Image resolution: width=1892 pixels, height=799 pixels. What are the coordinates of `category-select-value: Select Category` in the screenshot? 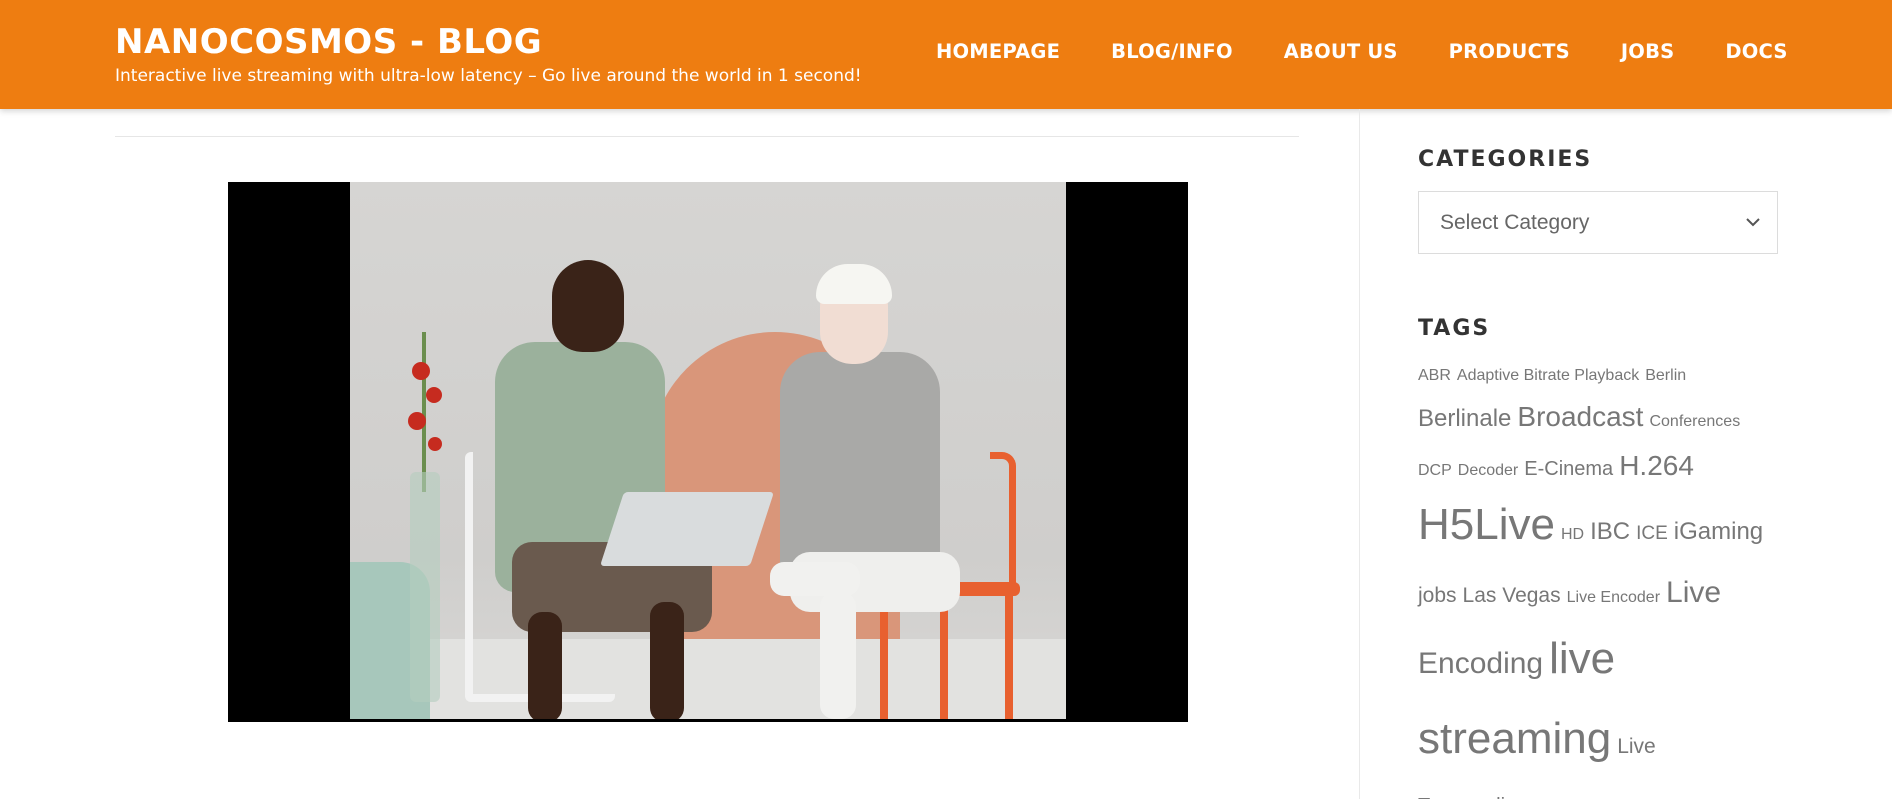 It's located at (1515, 222).